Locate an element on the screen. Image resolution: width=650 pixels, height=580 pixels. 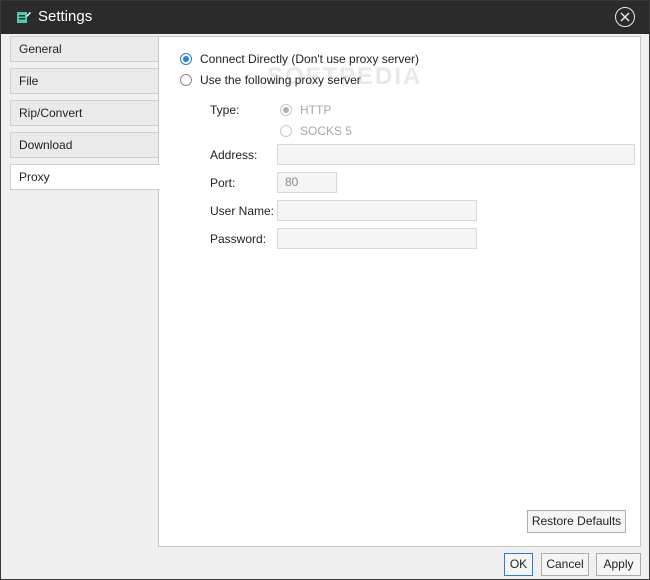
app-pencil-icon is located at coordinates (24, 17).